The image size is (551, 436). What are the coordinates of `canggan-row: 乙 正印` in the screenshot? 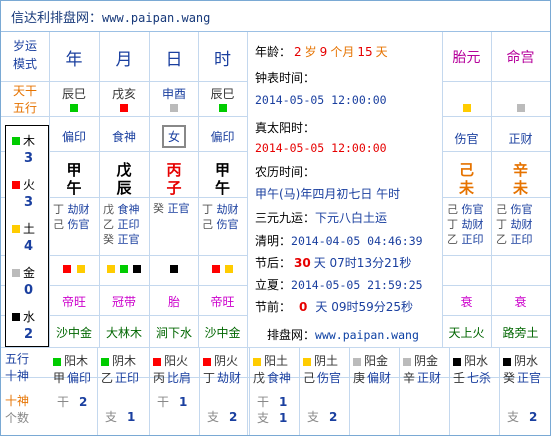 It's located at (469, 239).